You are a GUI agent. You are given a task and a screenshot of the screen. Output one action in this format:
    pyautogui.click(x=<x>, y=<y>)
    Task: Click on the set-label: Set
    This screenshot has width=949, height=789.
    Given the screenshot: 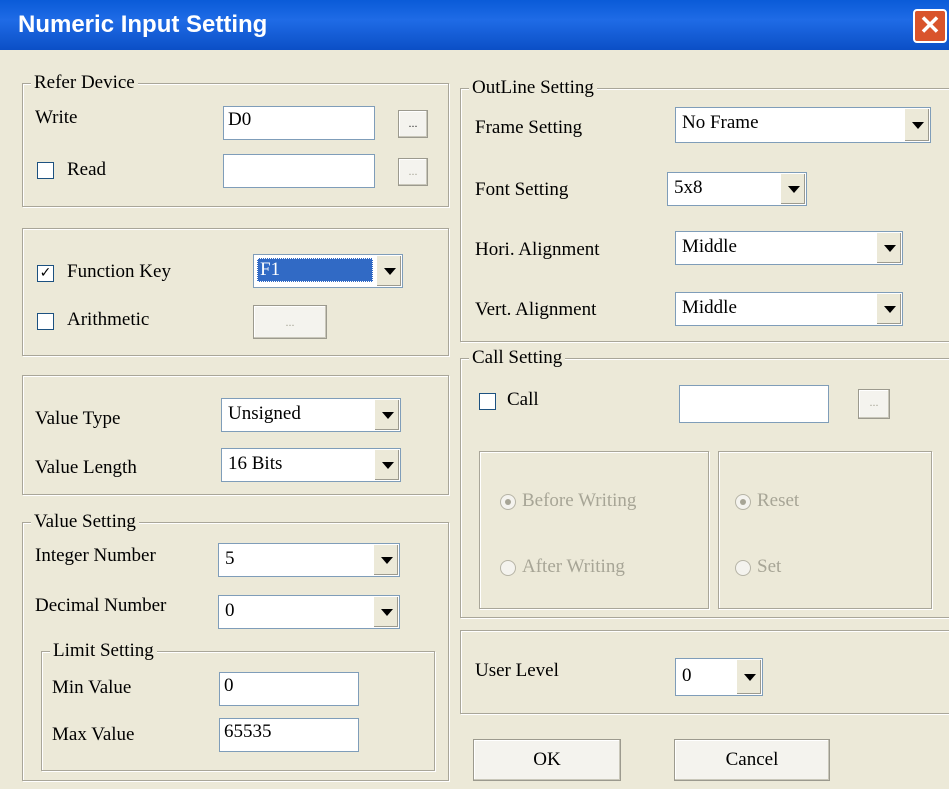 What is the action you would take?
    pyautogui.click(x=769, y=566)
    